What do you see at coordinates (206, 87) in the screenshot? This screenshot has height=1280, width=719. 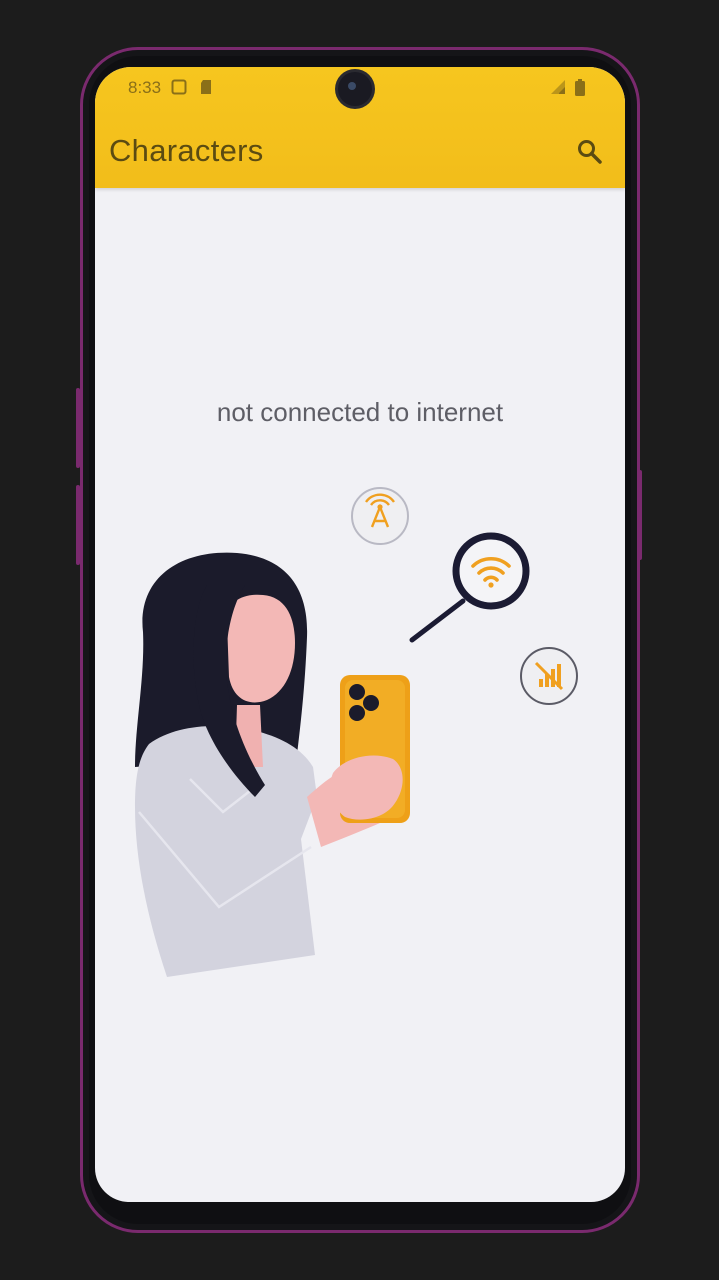 I see `sd-card-icon` at bounding box center [206, 87].